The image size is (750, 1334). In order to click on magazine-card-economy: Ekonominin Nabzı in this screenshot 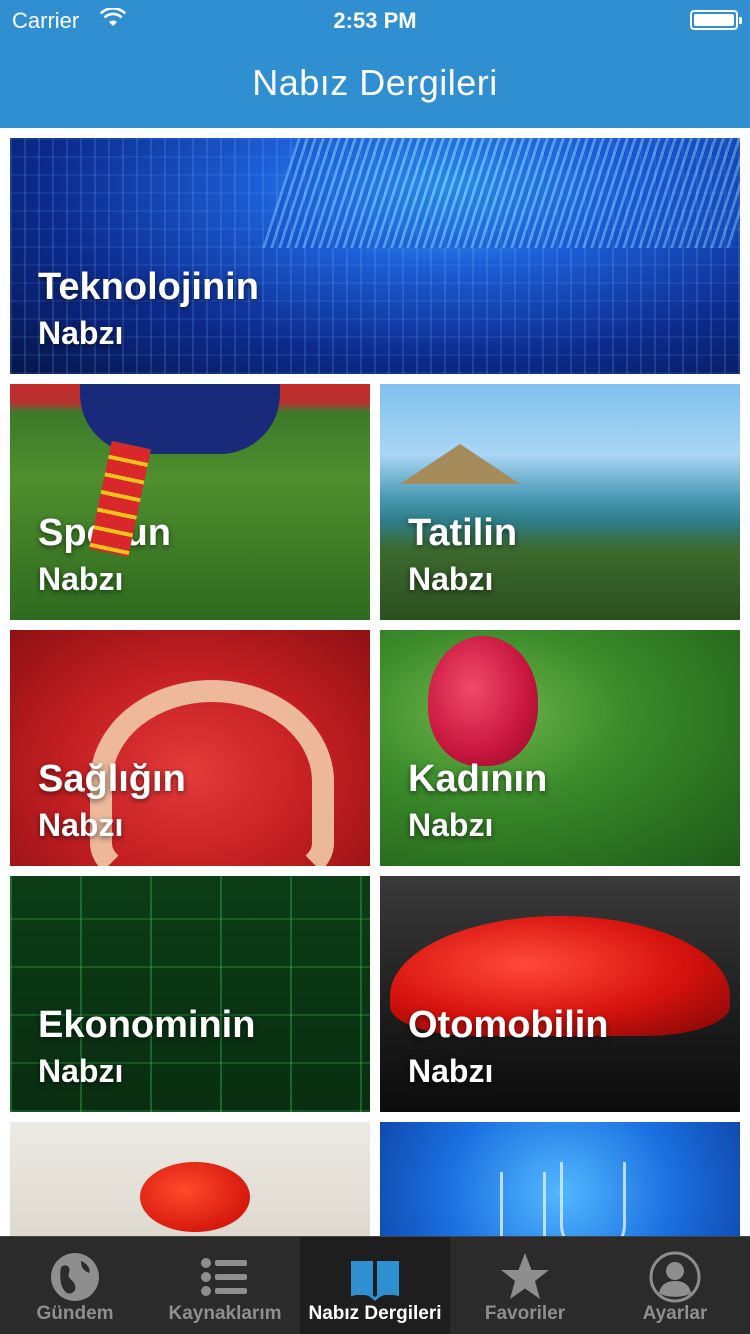, I will do `click(190, 994)`.